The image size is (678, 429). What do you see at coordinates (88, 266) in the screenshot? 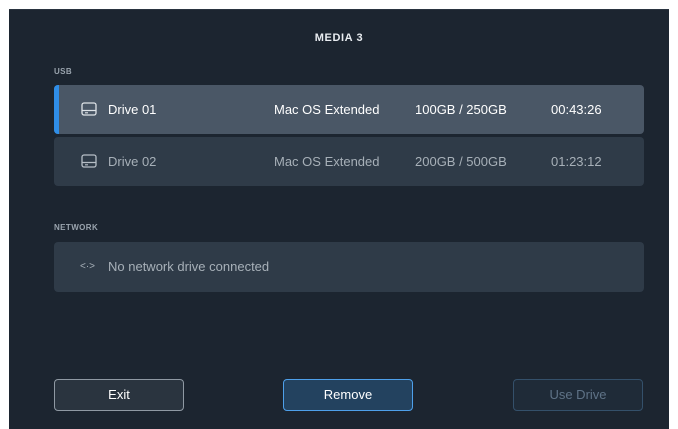
I see `network-arrows-icon: <·>` at bounding box center [88, 266].